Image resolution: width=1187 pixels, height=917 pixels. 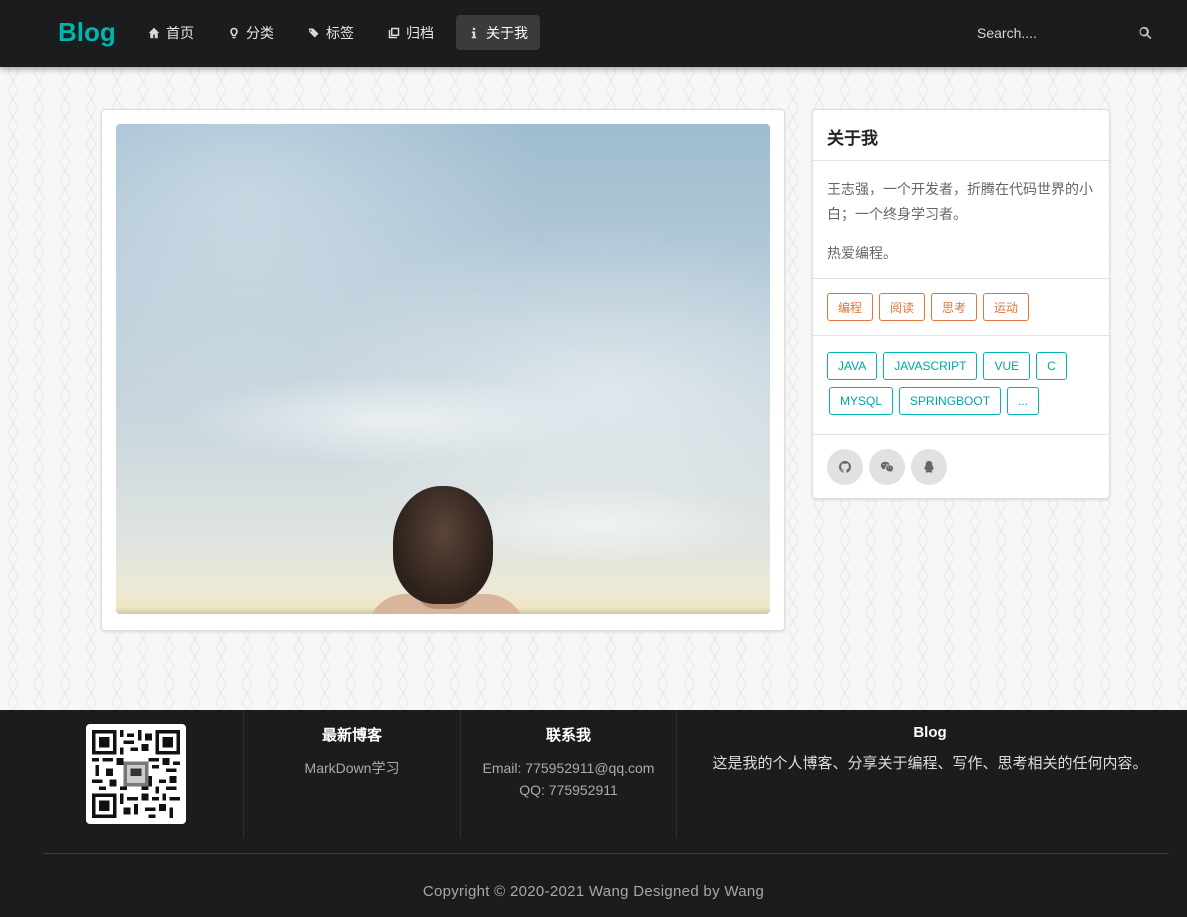 I want to click on search-icon, so click(x=1145, y=34).